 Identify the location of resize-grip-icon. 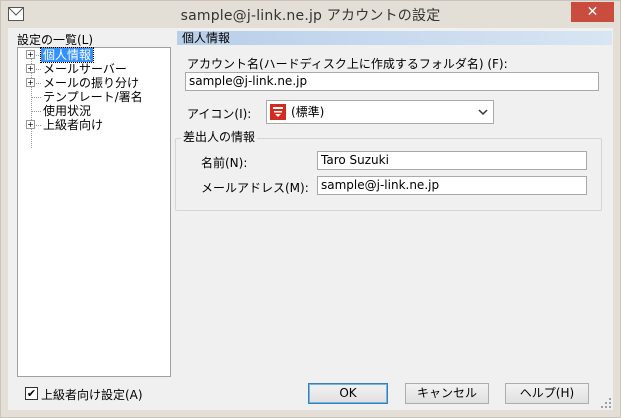
(606, 403).